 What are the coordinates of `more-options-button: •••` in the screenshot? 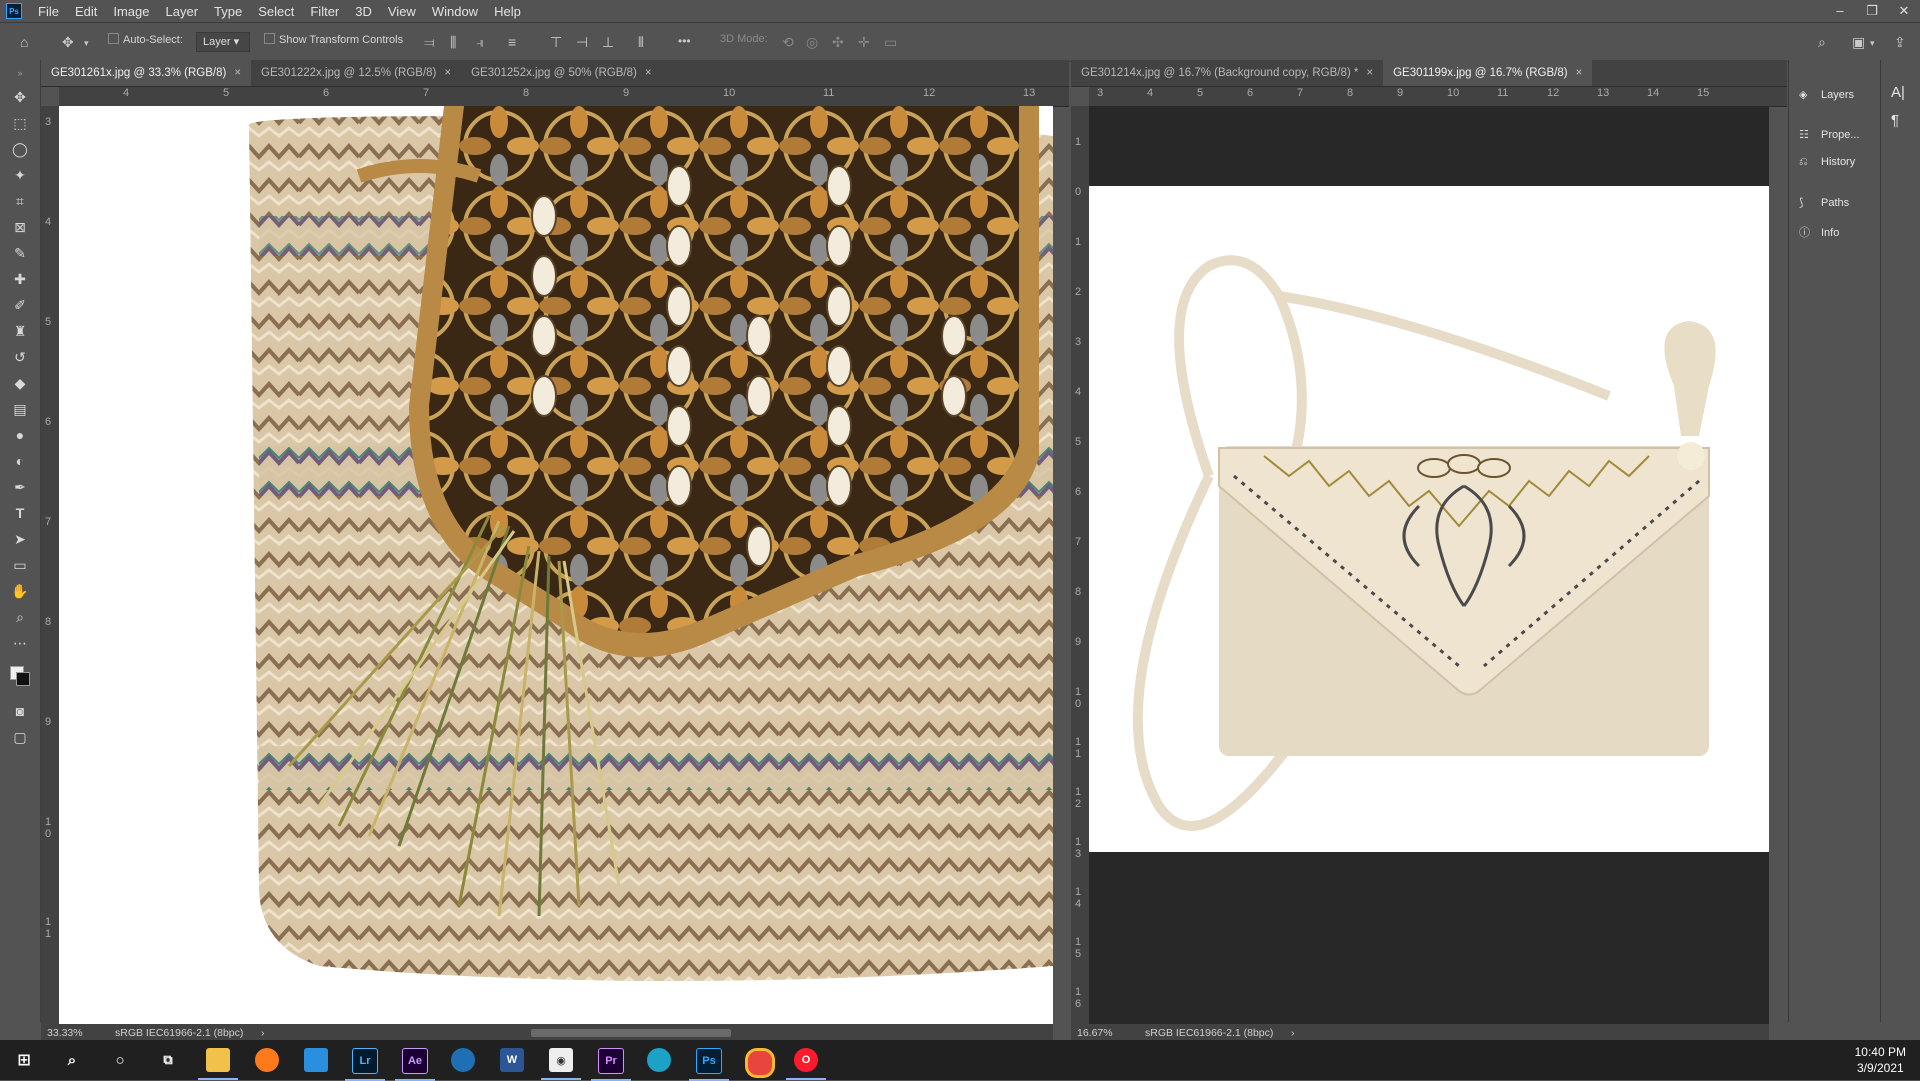 It's located at (684, 41).